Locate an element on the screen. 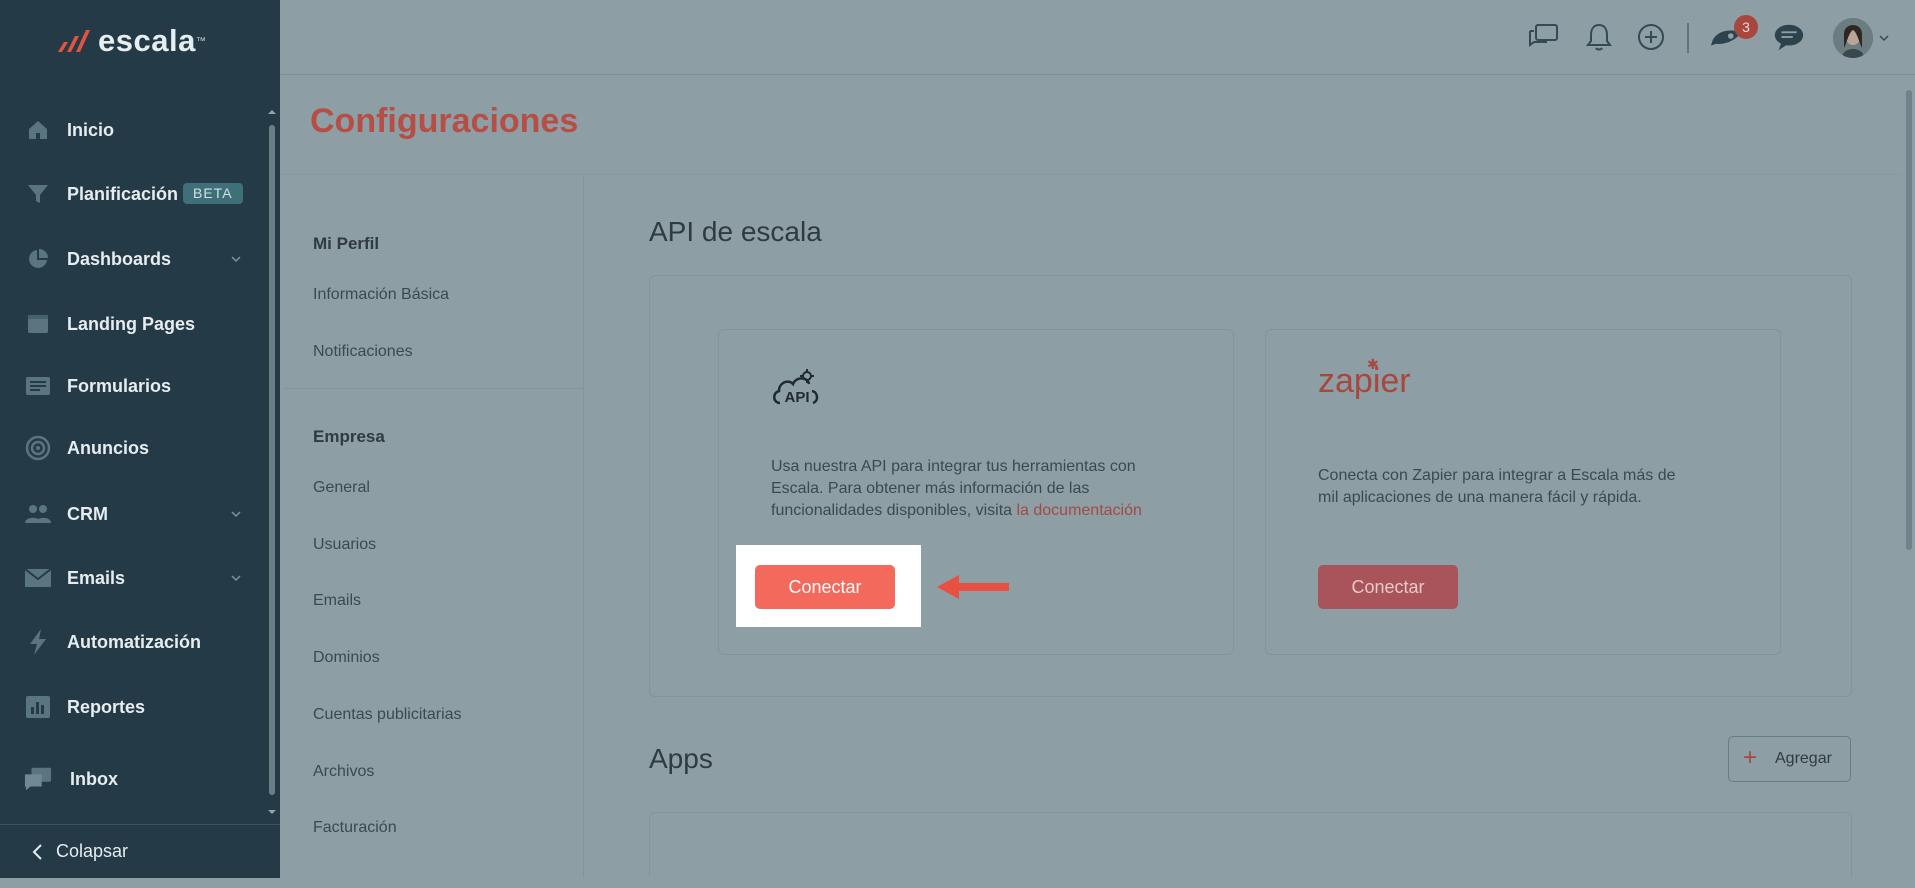  api-icon-label: API is located at coordinates (797, 397).